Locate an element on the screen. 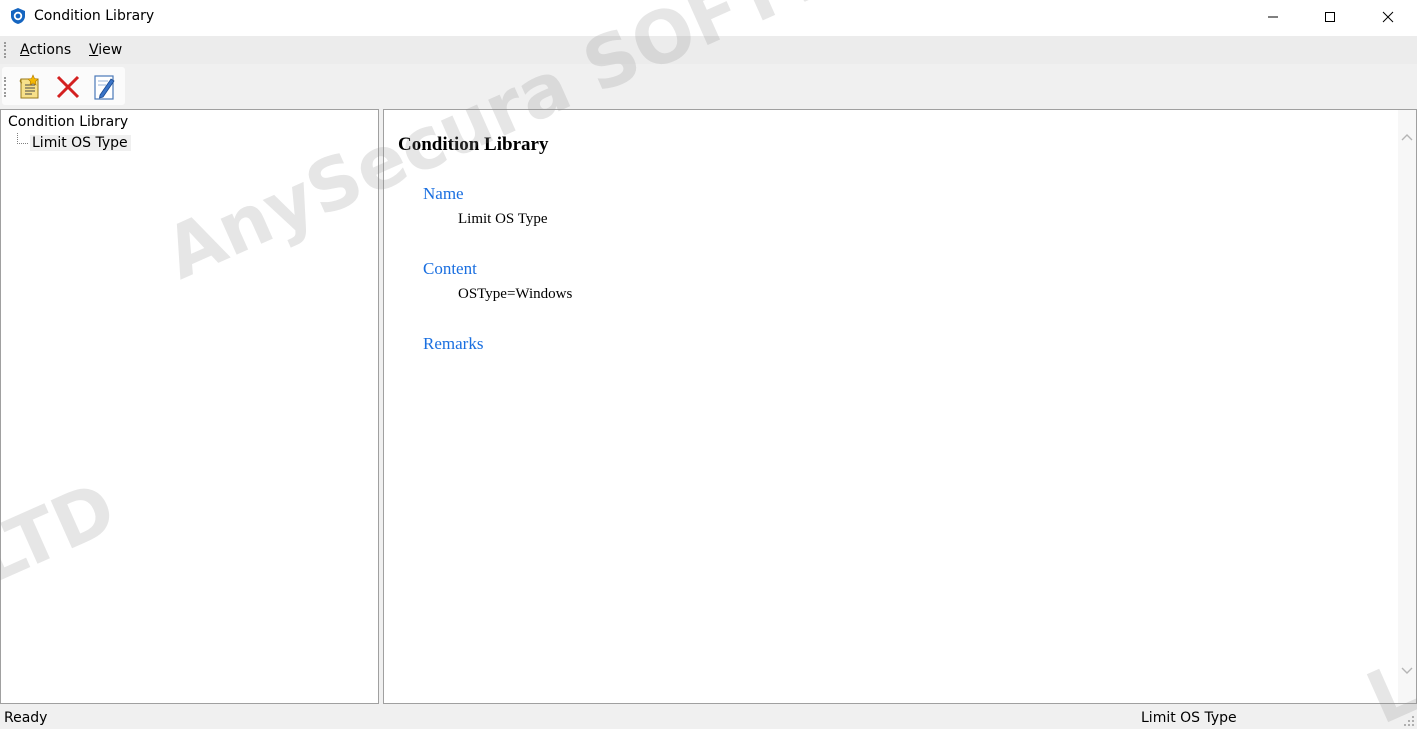 The image size is (1417, 740). status-selection: Limit OS Type is located at coordinates (1189, 718).